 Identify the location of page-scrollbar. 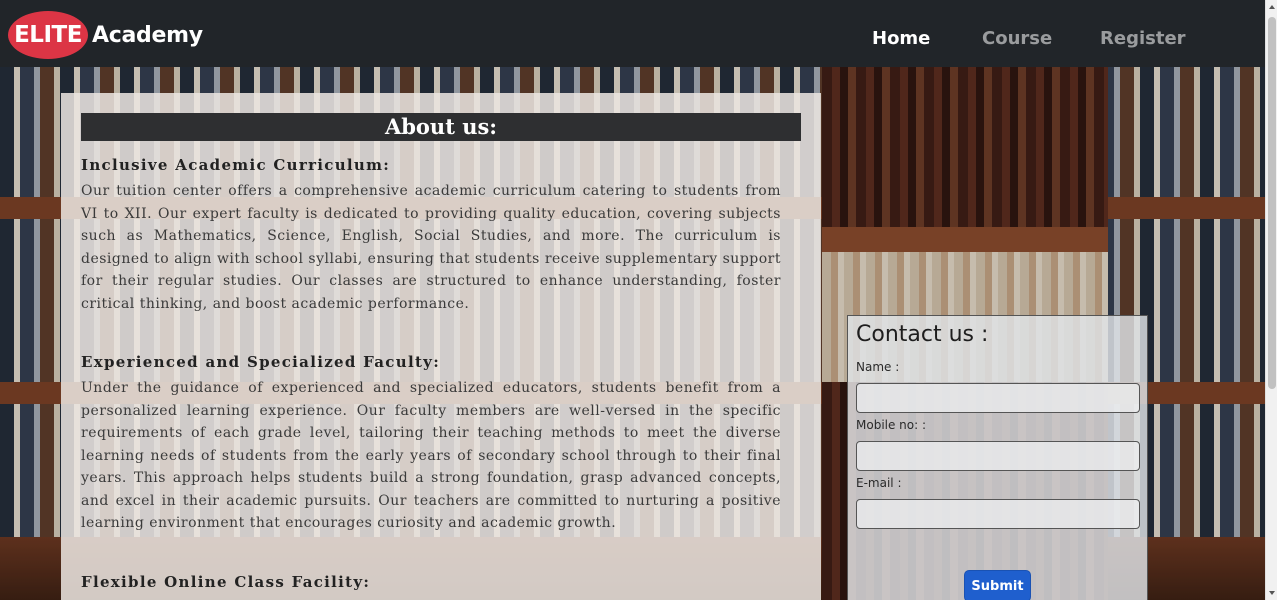
(1271, 300).